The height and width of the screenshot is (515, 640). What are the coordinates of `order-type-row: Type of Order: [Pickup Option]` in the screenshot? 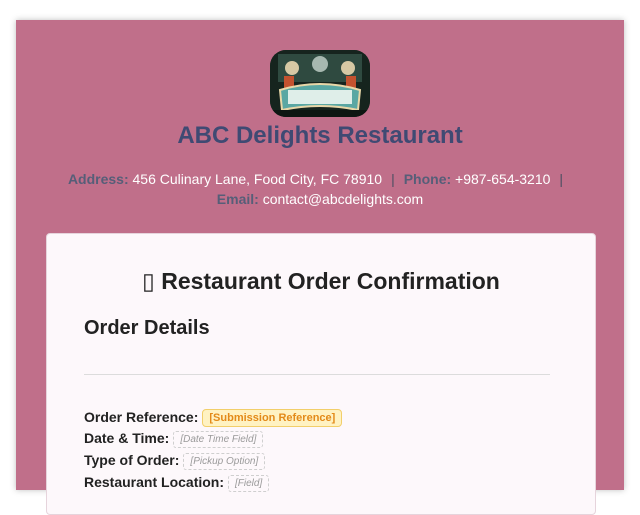 It's located at (175, 461).